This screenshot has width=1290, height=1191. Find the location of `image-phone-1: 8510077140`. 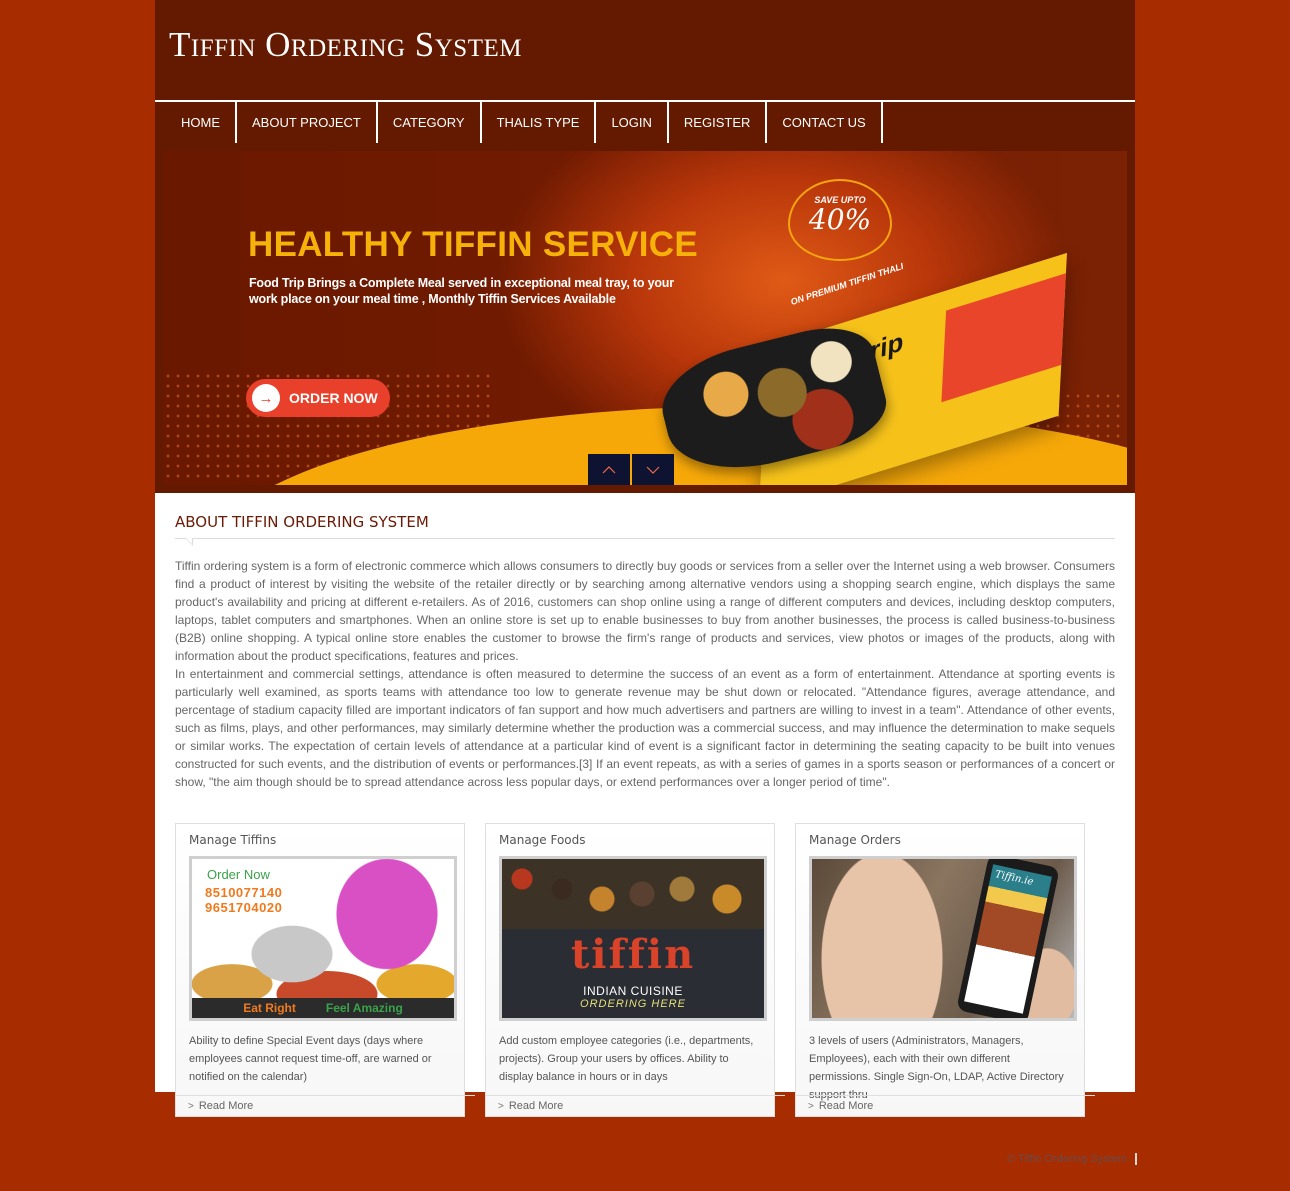

image-phone-1: 8510077140 is located at coordinates (244, 892).